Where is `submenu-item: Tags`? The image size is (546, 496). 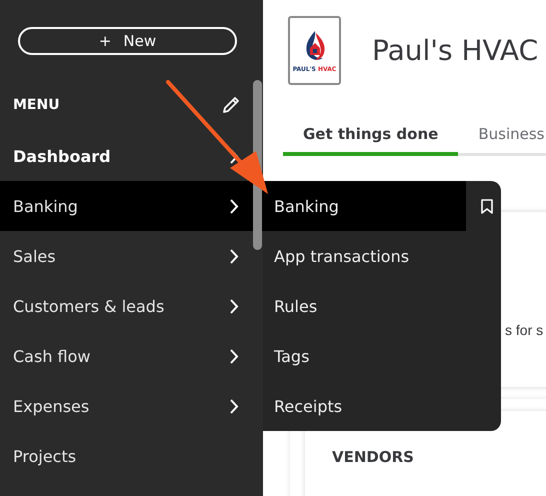 submenu-item: Tags is located at coordinates (364, 356).